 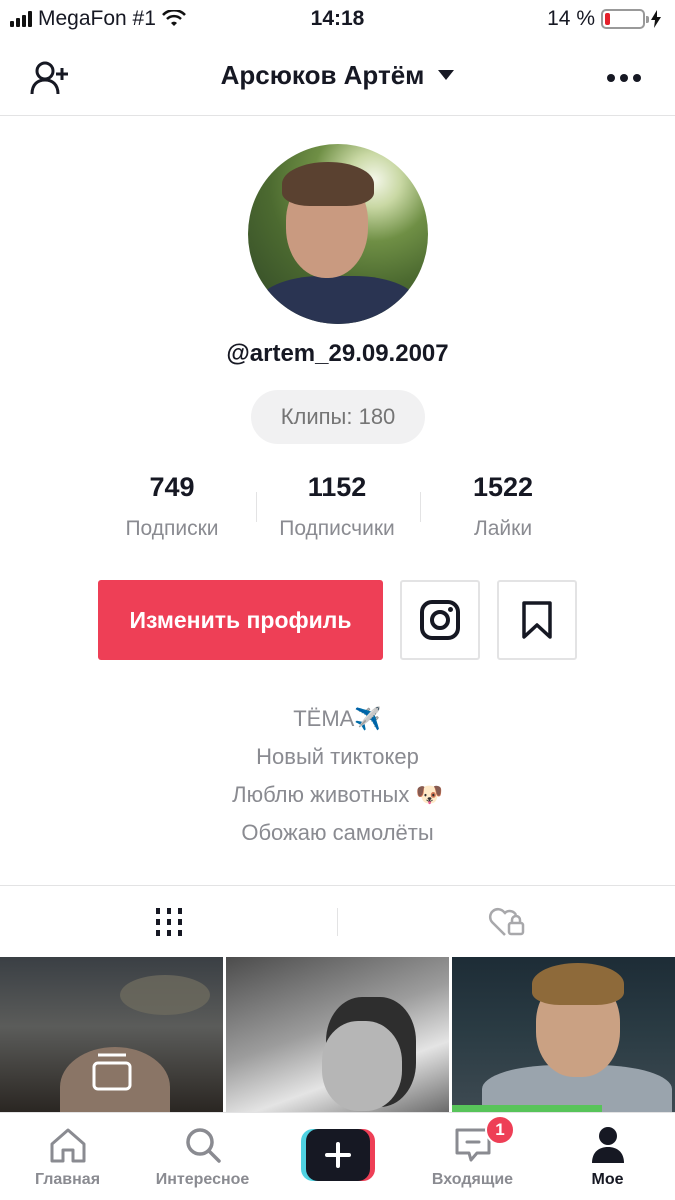 What do you see at coordinates (625, 19) in the screenshot?
I see `battery-icon` at bounding box center [625, 19].